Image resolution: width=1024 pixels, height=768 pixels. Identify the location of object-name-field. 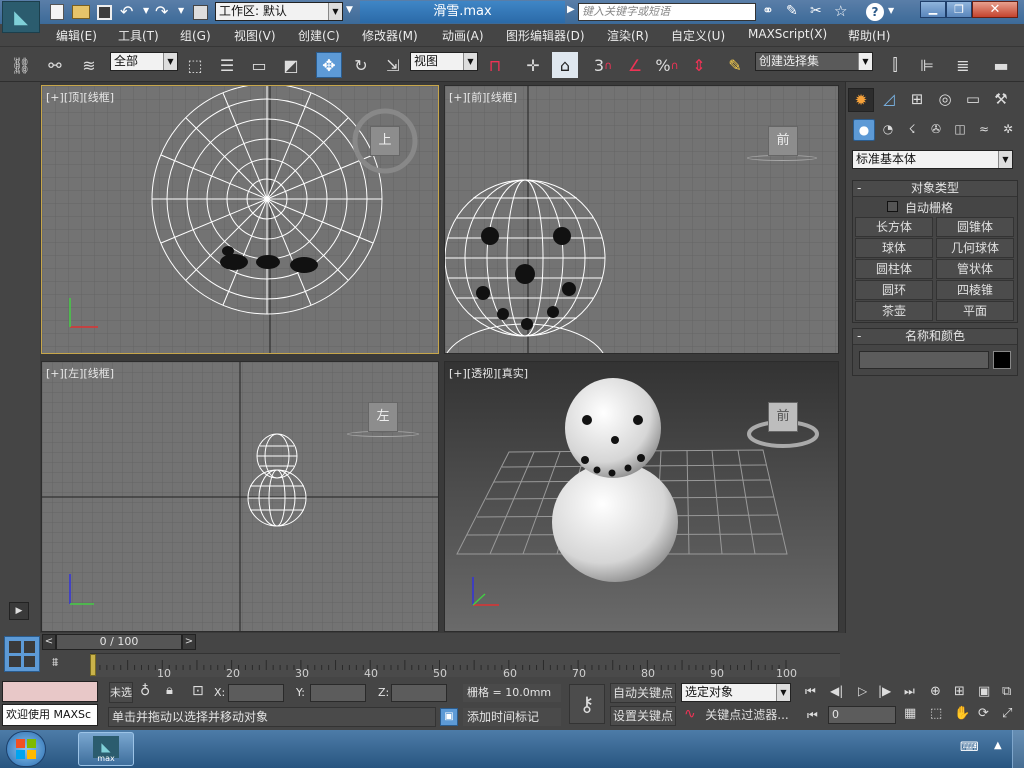
(924, 360).